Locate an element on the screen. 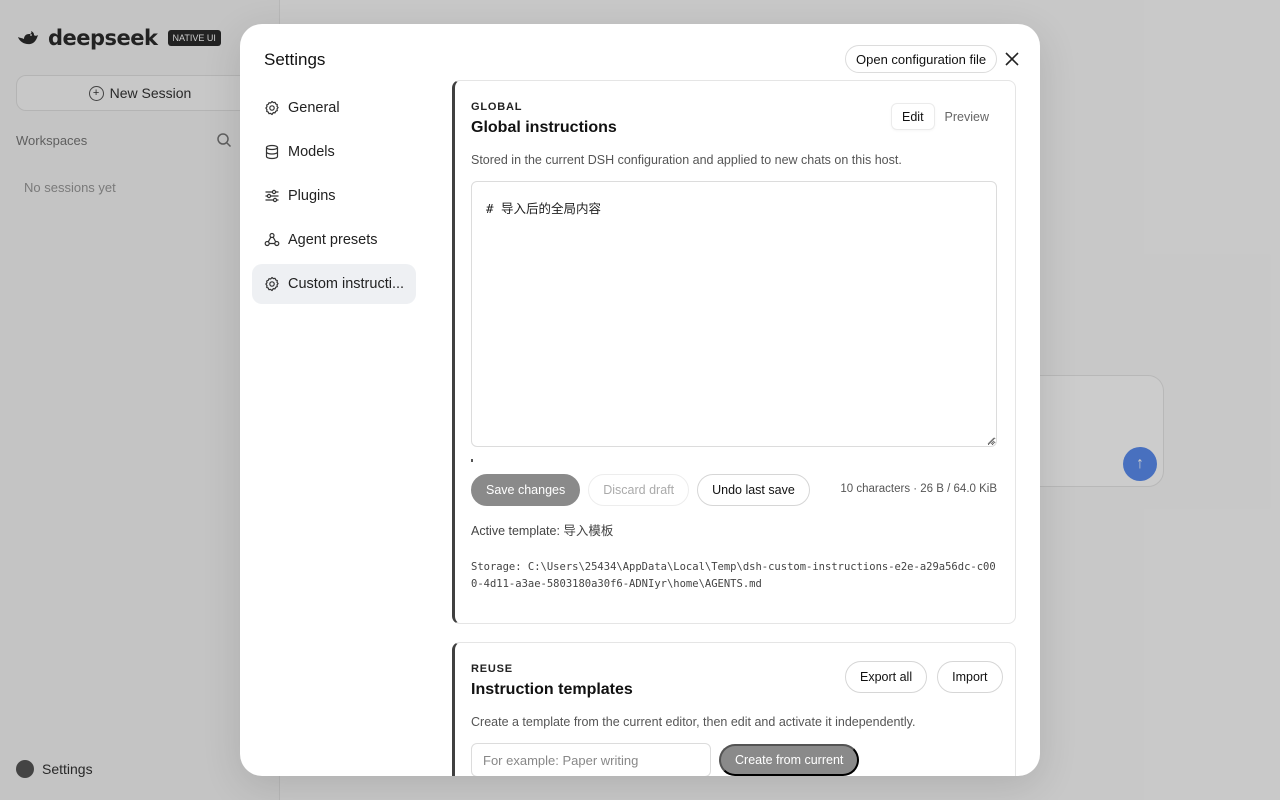  nav-item-plugins: Plugins is located at coordinates (334, 196).